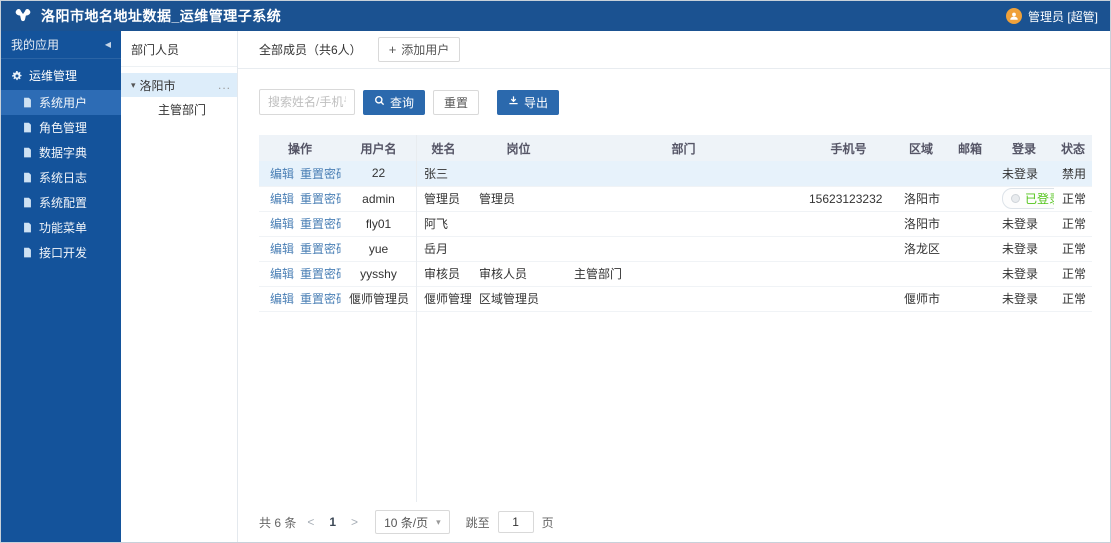 The image size is (1111, 543). Describe the element at coordinates (675, 249) in the screenshot. I see `table-row: 编辑重置密码删除 yue 岳月 洛龙区 未登录 正常` at that location.